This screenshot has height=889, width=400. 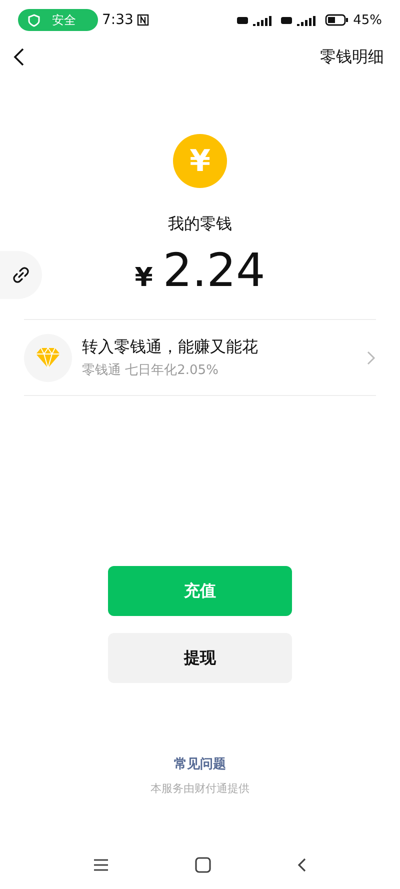 I want to click on battery-percent: 45%, so click(x=367, y=20).